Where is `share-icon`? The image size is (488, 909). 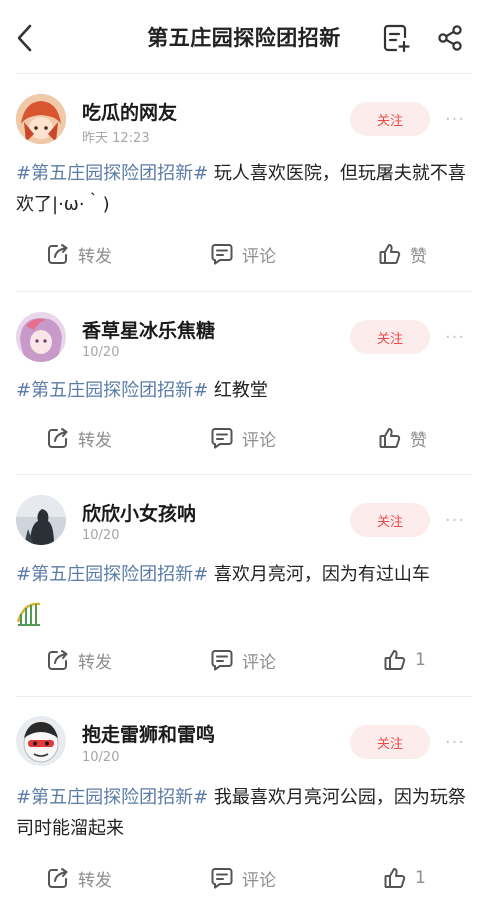 share-icon is located at coordinates (450, 38).